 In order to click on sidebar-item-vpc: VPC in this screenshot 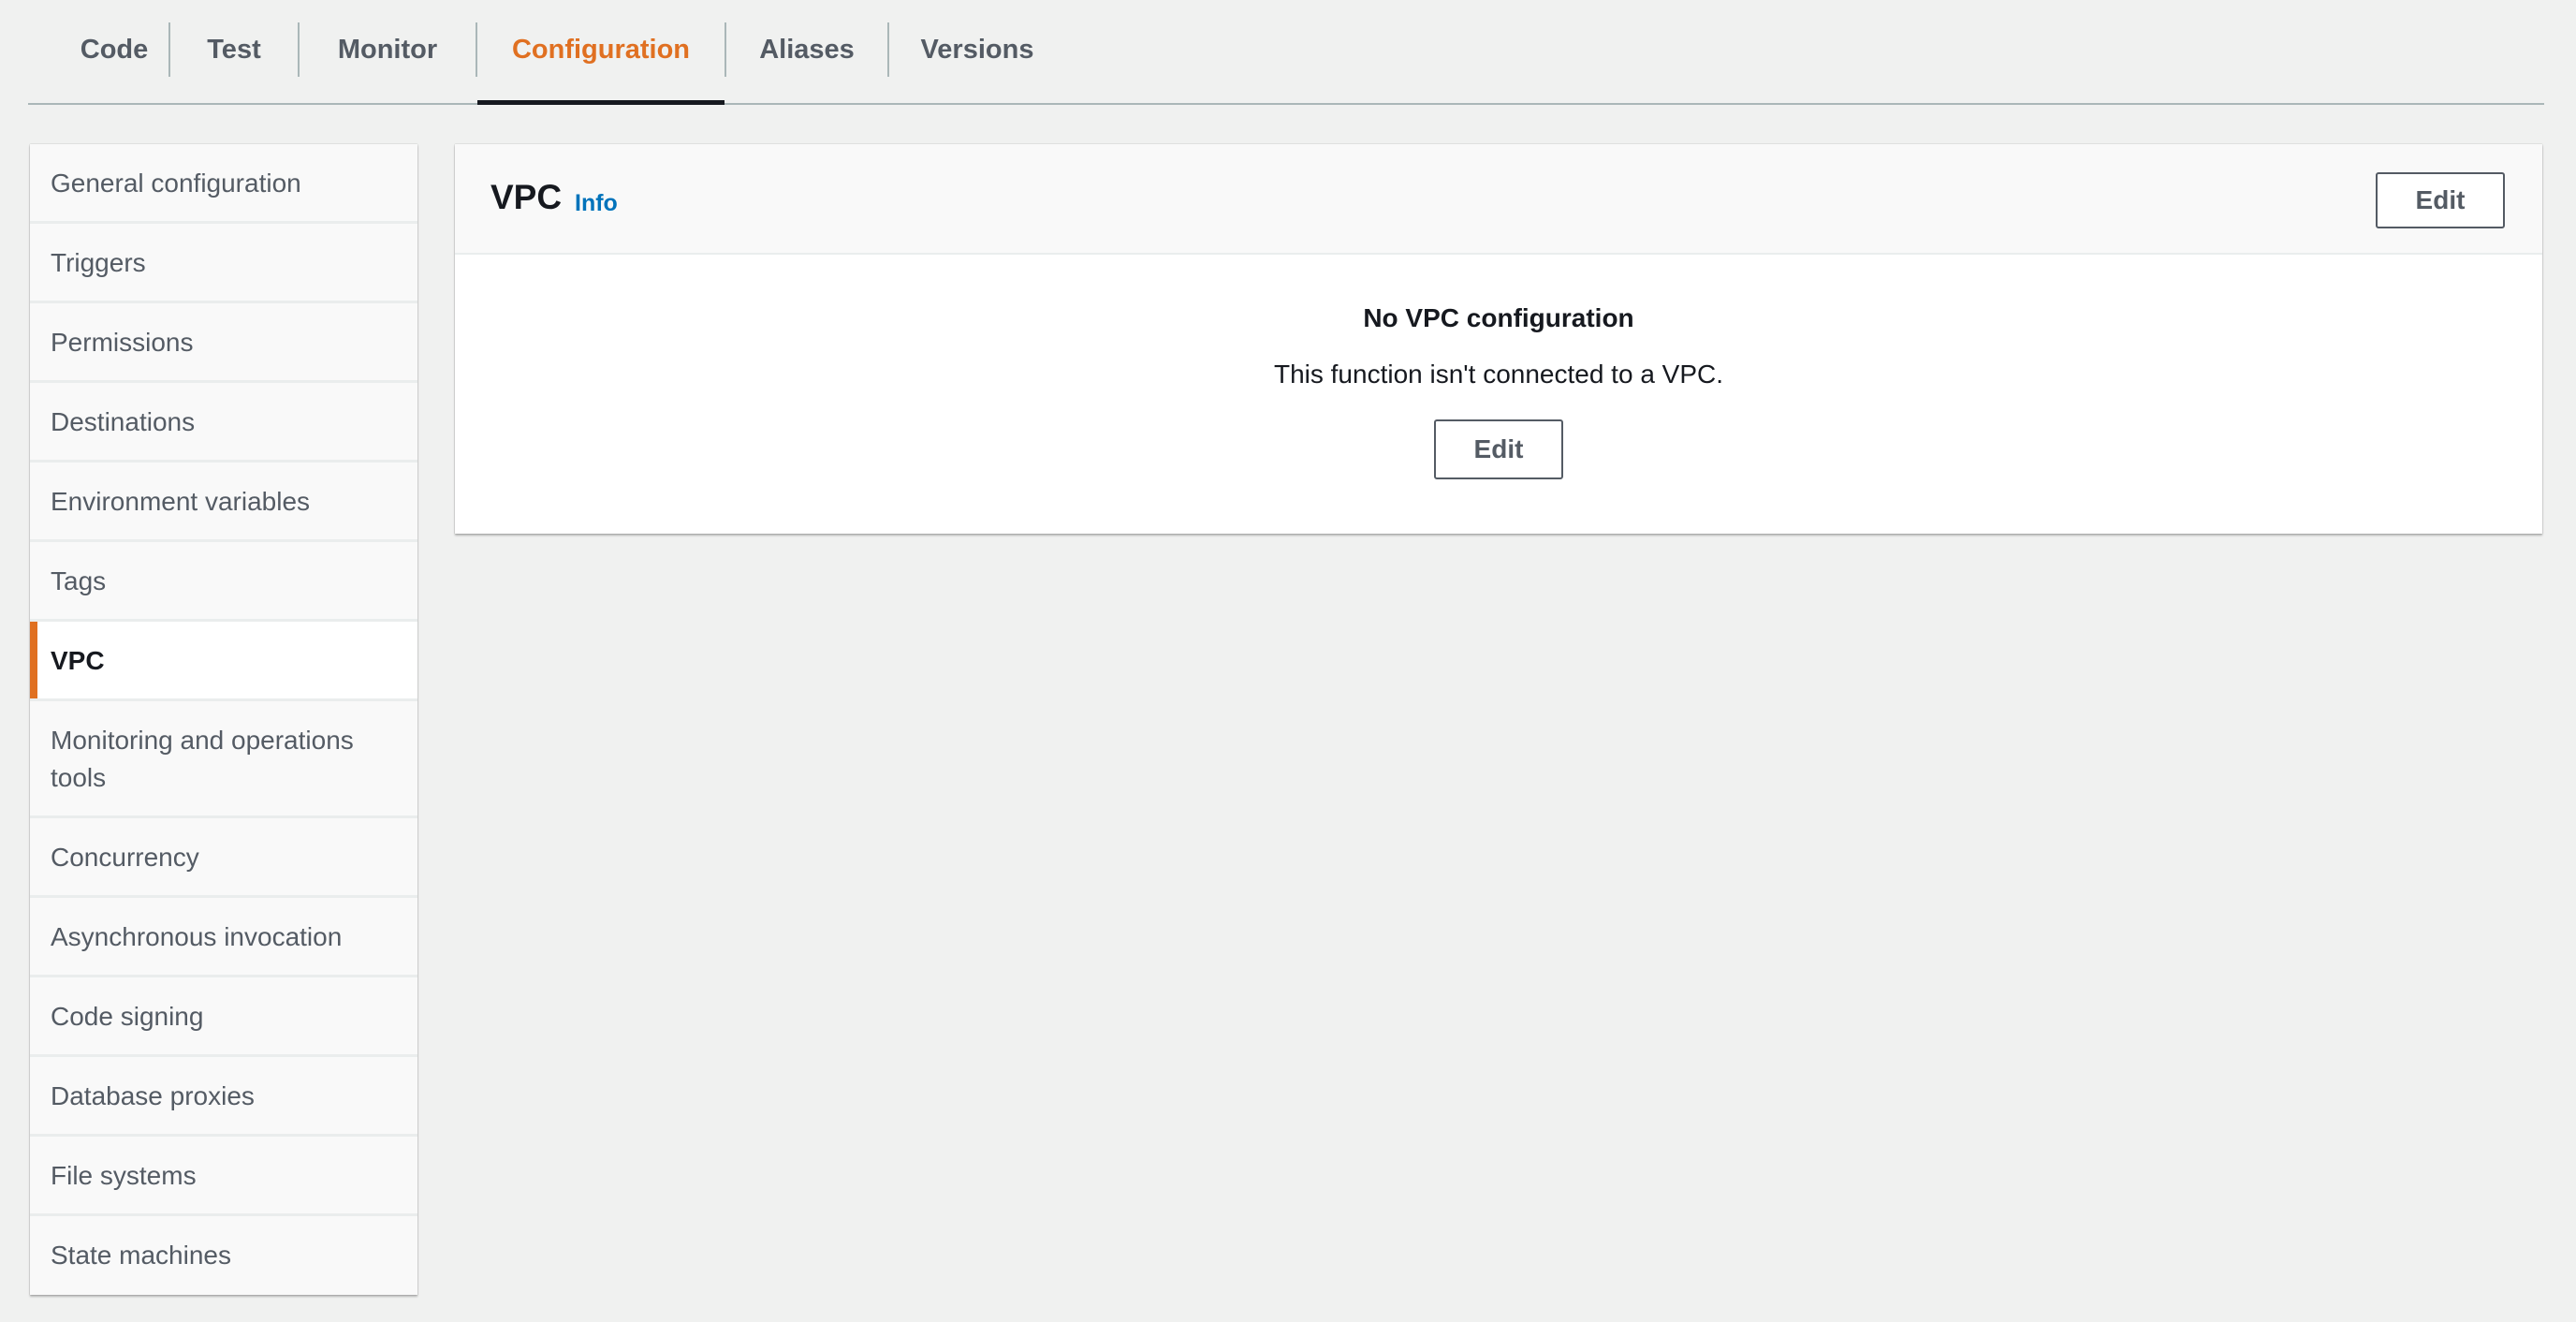, I will do `click(223, 661)`.